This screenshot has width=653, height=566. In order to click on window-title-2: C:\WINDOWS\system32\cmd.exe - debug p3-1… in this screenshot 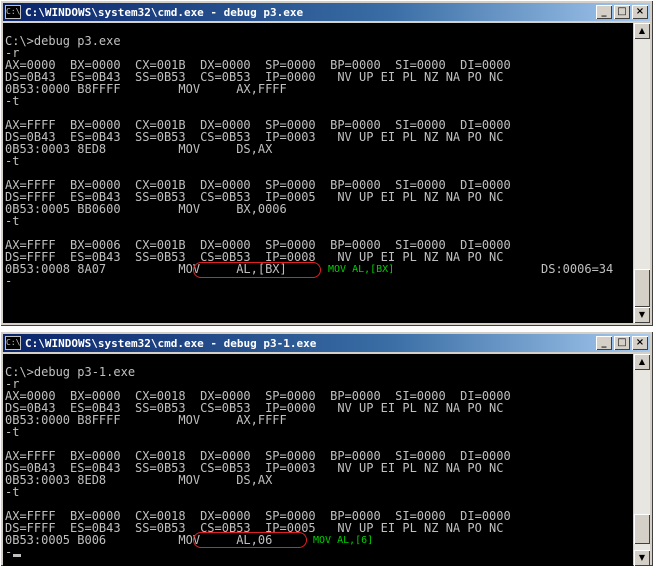, I will do `click(171, 343)`.